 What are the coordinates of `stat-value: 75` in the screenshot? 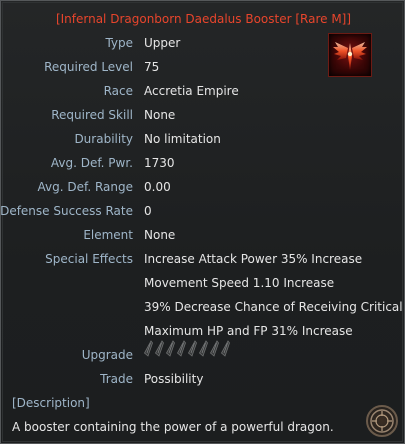 It's located at (152, 67).